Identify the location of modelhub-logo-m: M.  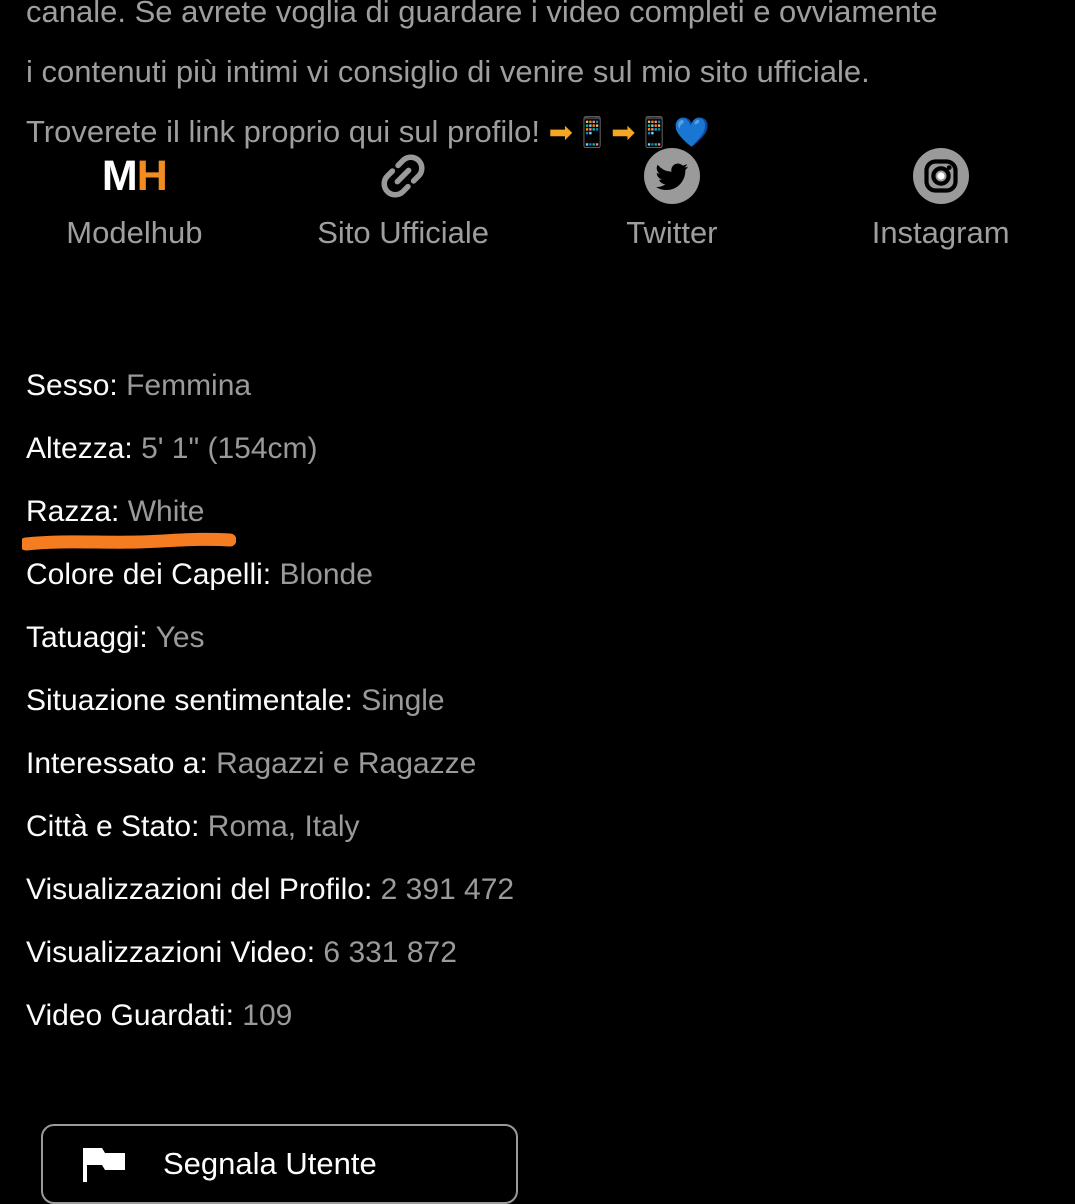
(119, 176).